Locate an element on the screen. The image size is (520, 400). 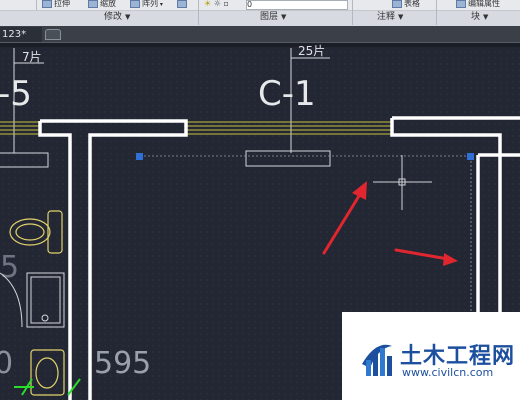
dimension-5: 5 is located at coordinates (9, 267).